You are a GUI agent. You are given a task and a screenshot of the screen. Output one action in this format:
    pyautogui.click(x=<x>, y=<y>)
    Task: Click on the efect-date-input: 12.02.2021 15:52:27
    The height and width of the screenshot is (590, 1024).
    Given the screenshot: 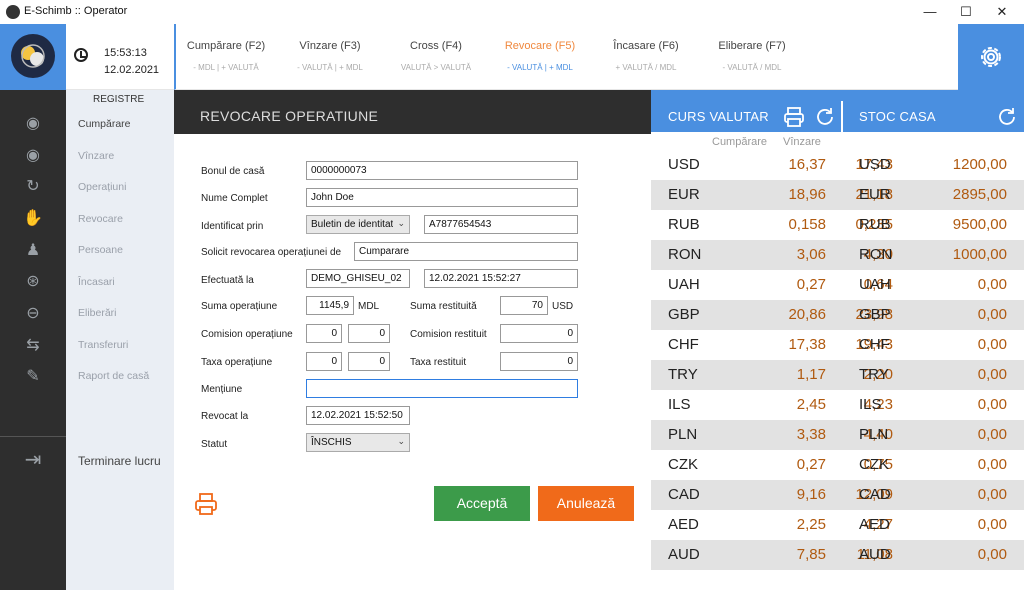 What is the action you would take?
    pyautogui.click(x=501, y=278)
    